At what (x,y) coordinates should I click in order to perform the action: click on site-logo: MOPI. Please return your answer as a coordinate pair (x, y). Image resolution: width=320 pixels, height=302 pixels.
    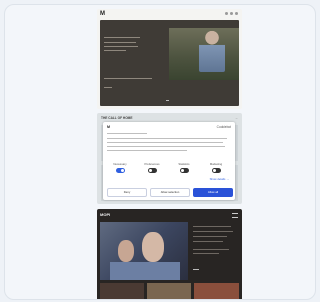
    Looking at the image, I should click on (105, 214).